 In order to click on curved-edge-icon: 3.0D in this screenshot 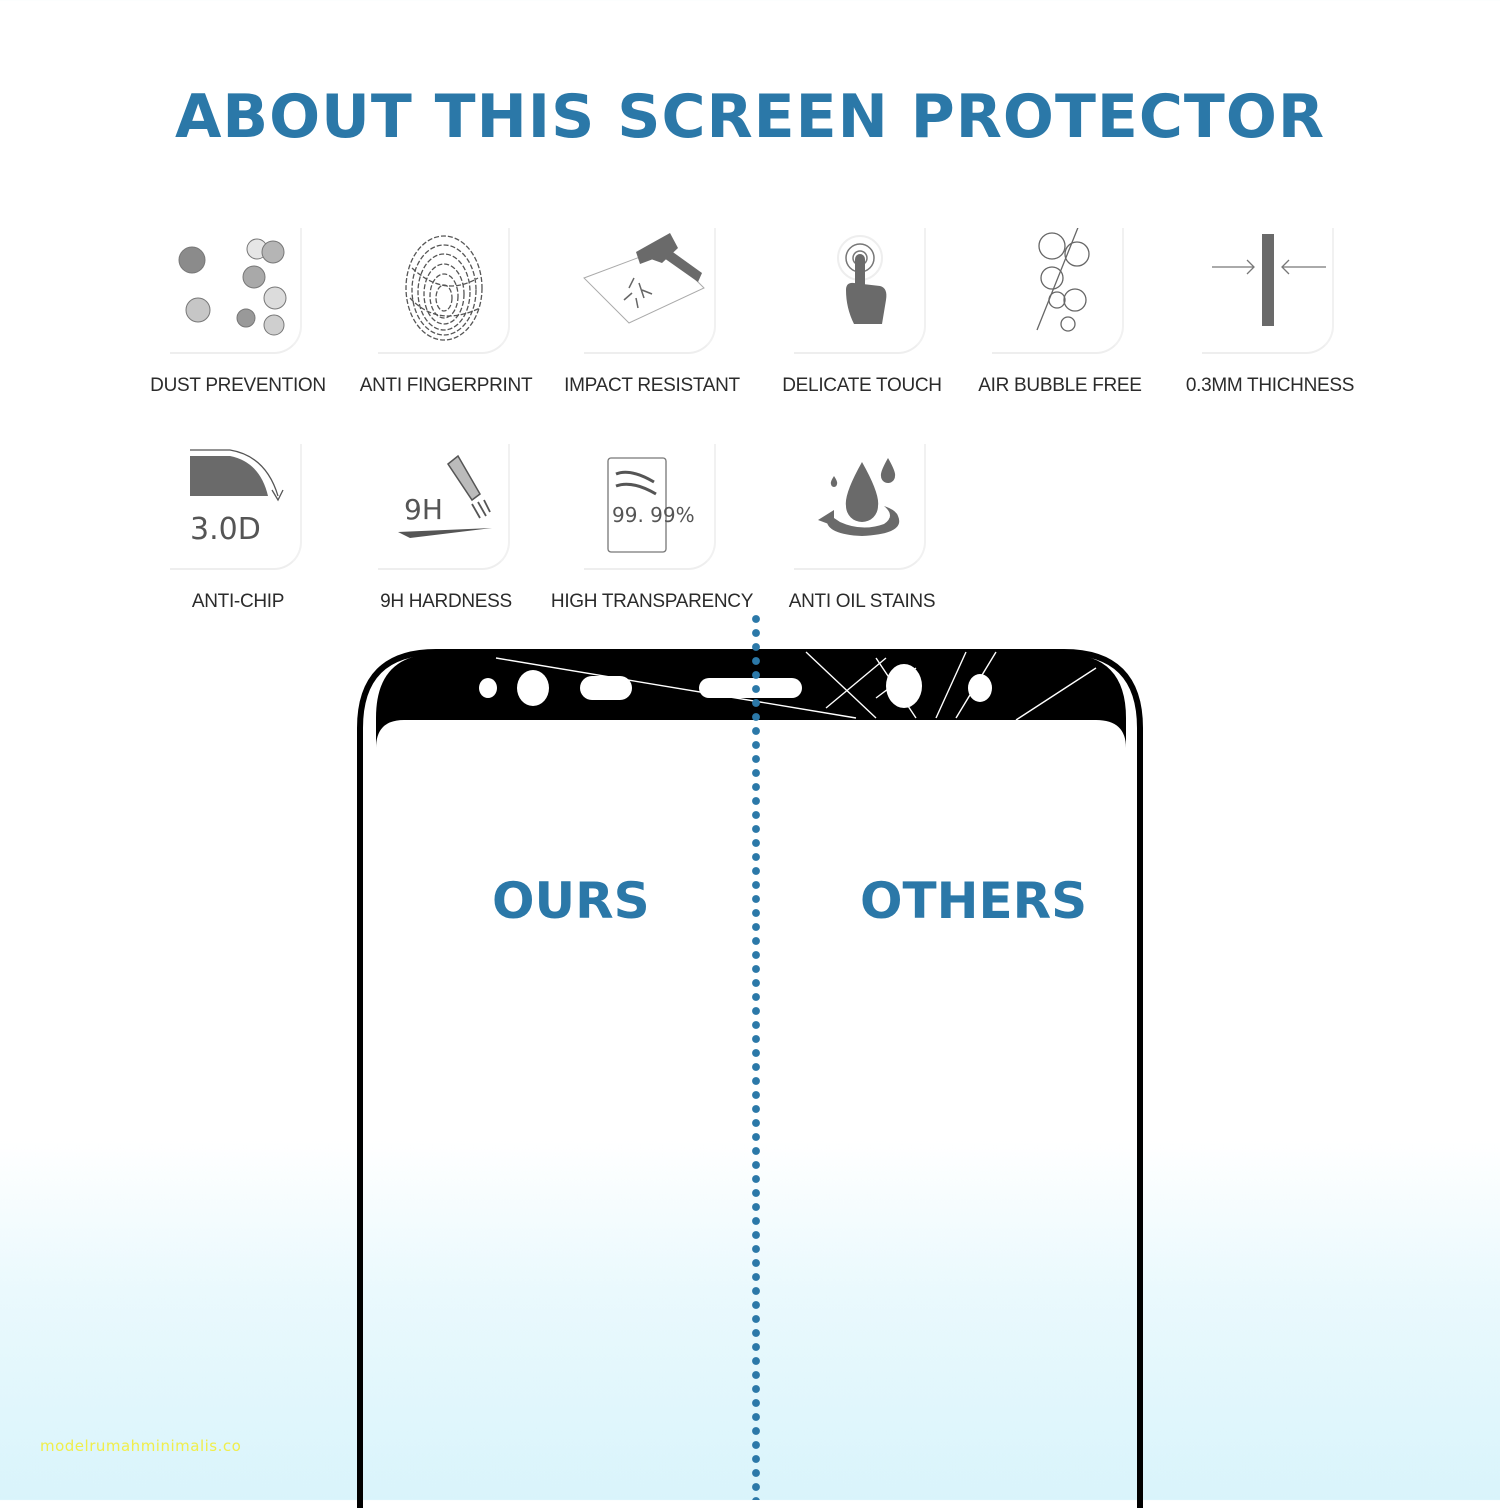, I will do `click(237, 498)`.